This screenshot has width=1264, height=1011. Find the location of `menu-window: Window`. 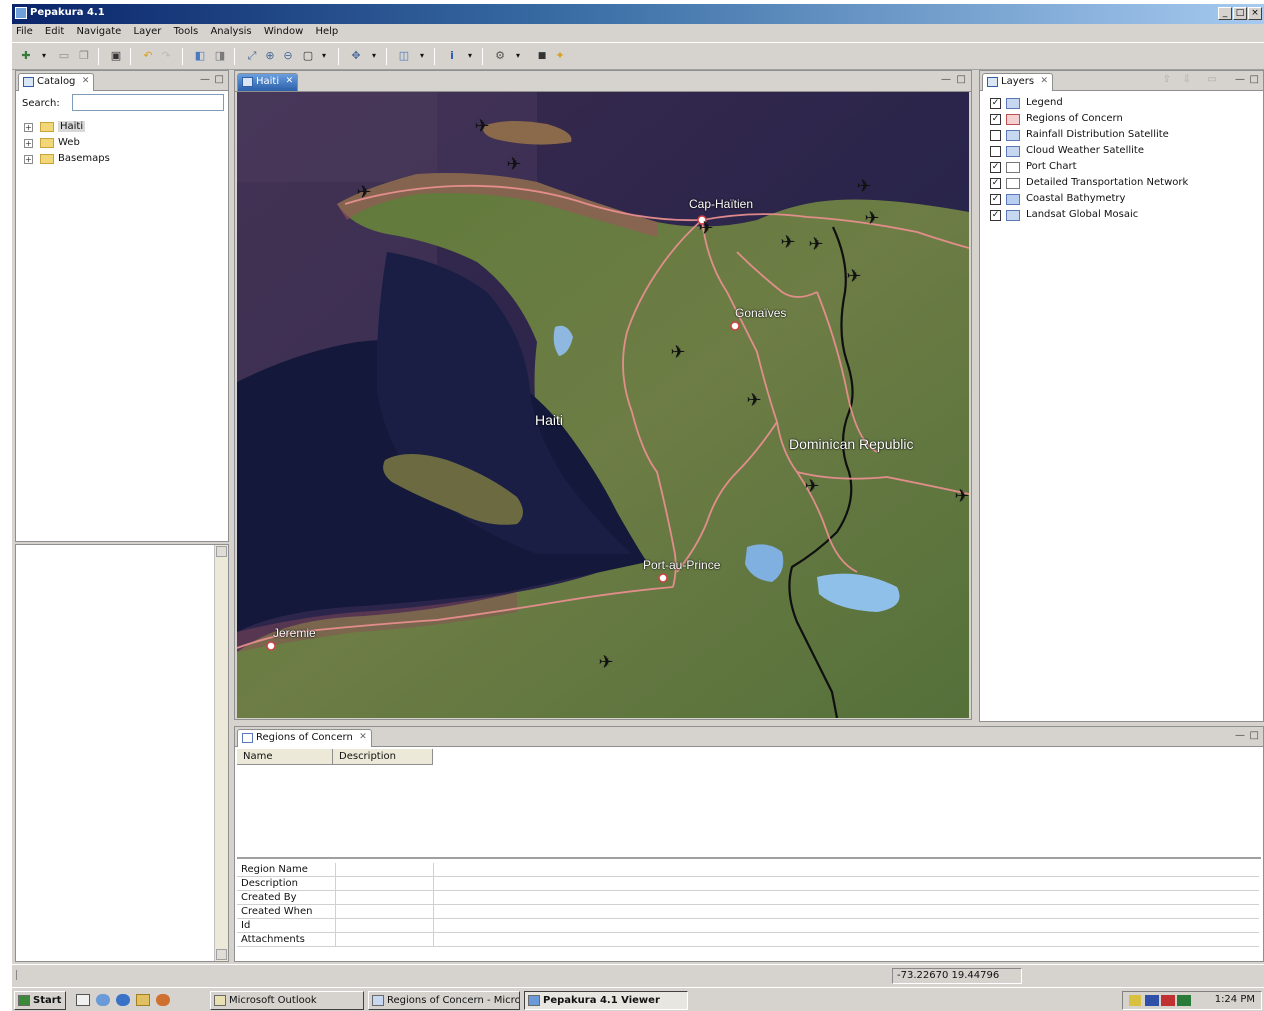

menu-window: Window is located at coordinates (284, 30).